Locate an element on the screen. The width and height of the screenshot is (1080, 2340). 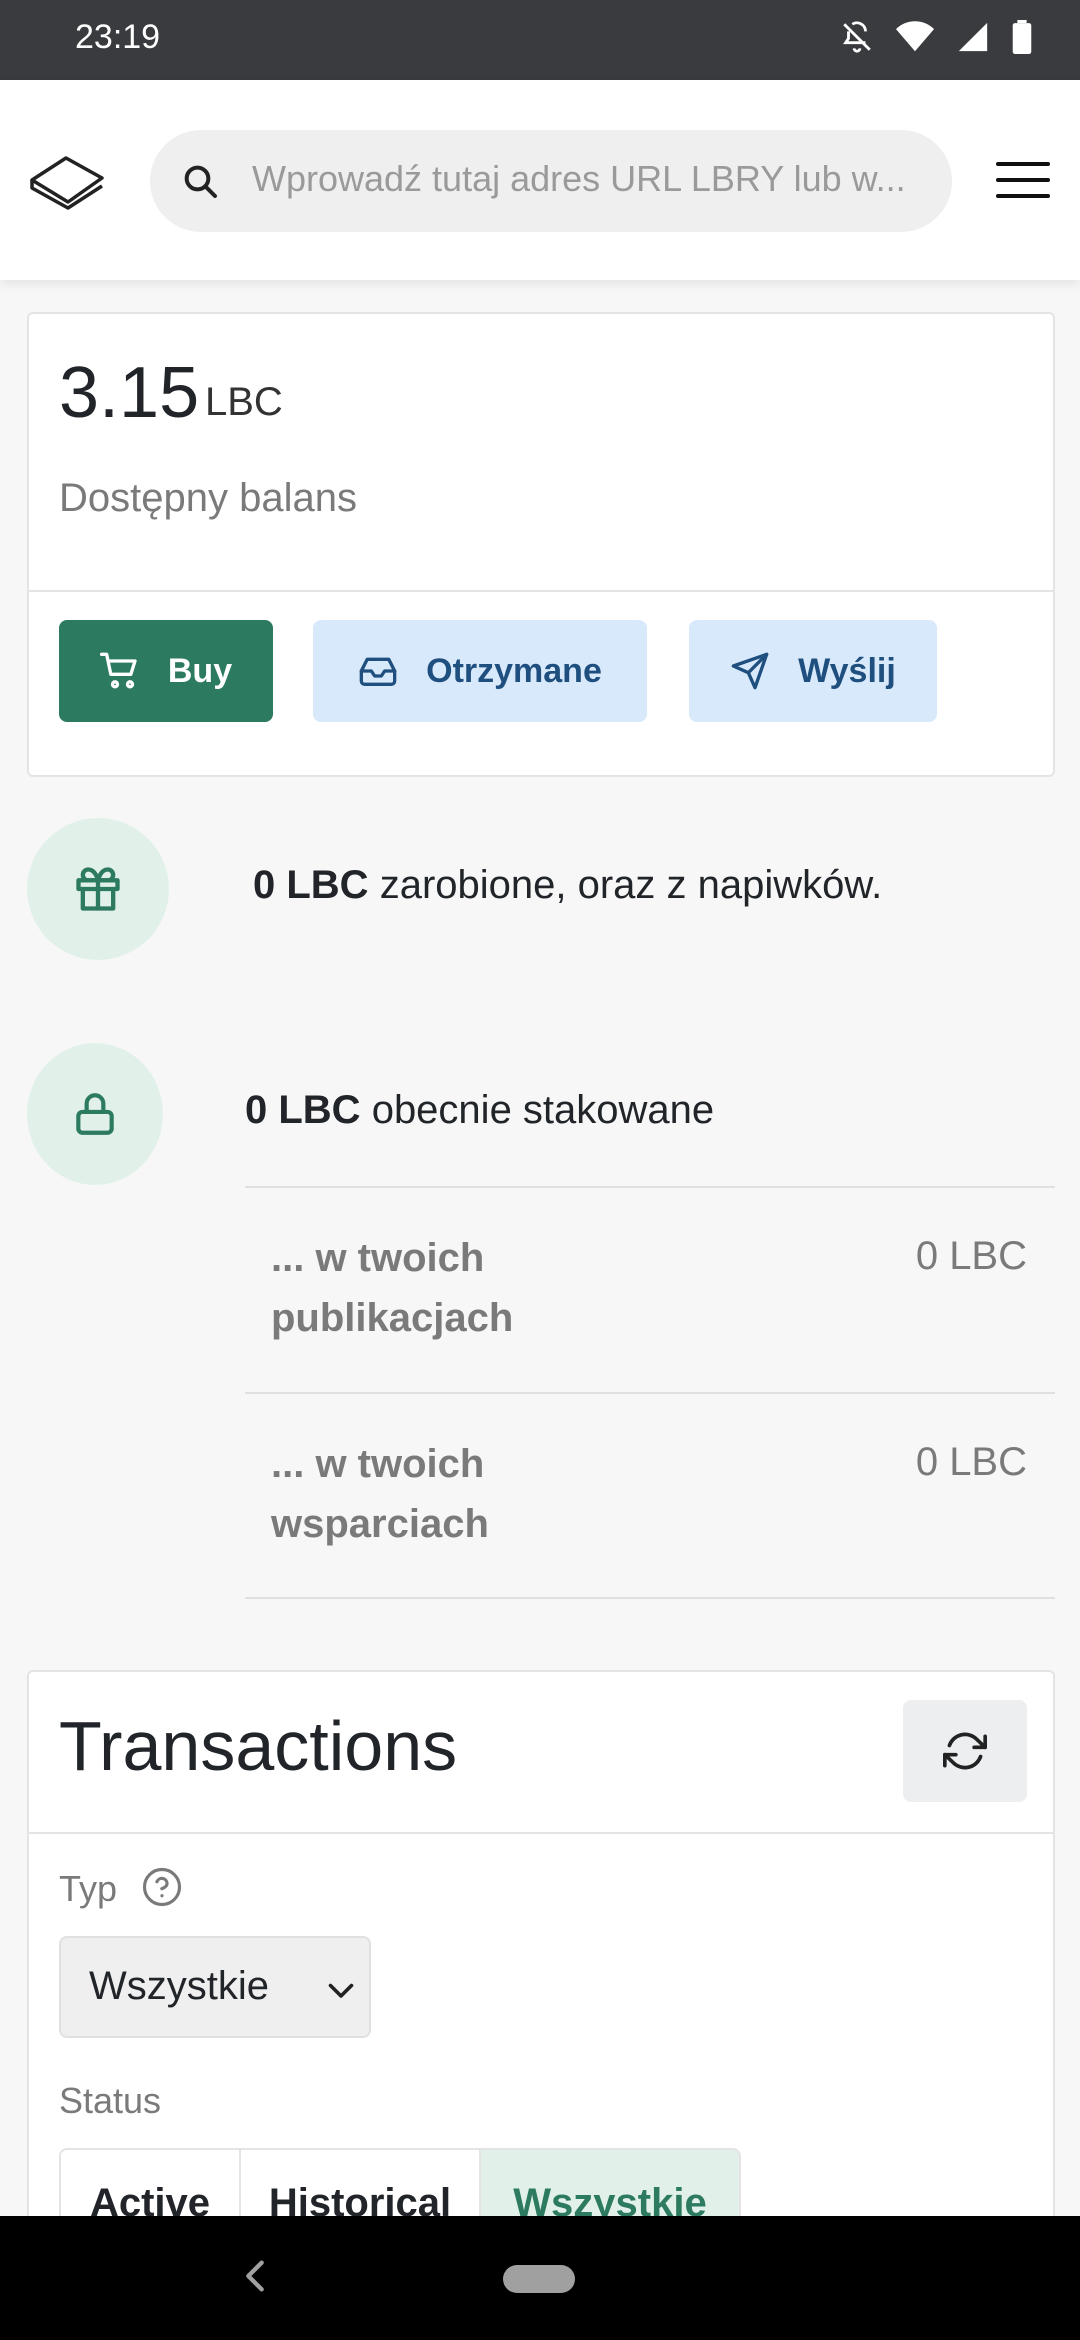
staked-publications-label: ... w twoich publikacjach is located at coordinates (392, 1288).